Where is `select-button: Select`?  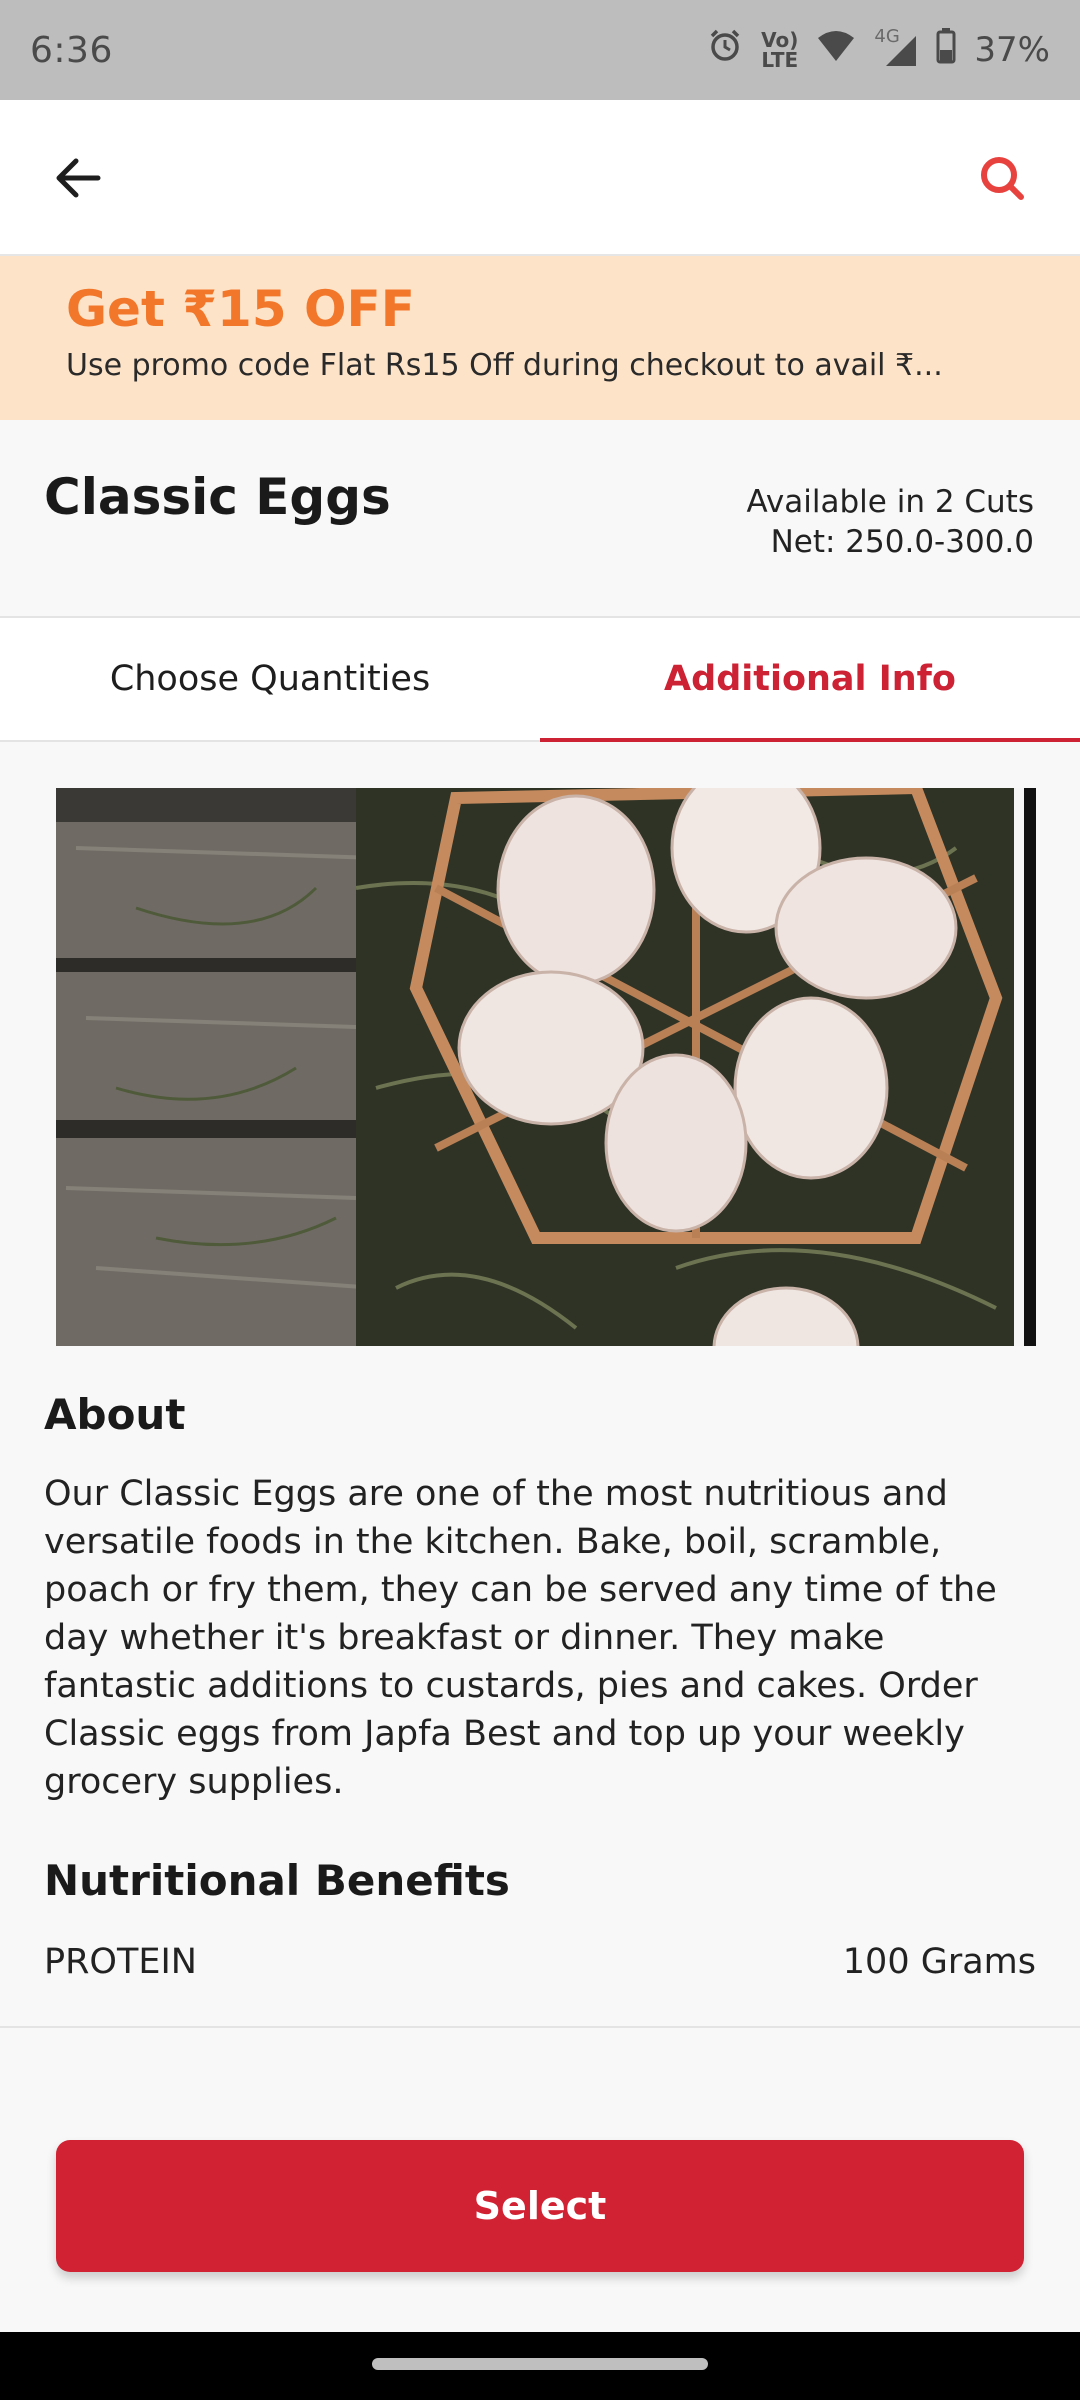
select-button: Select is located at coordinates (540, 2206).